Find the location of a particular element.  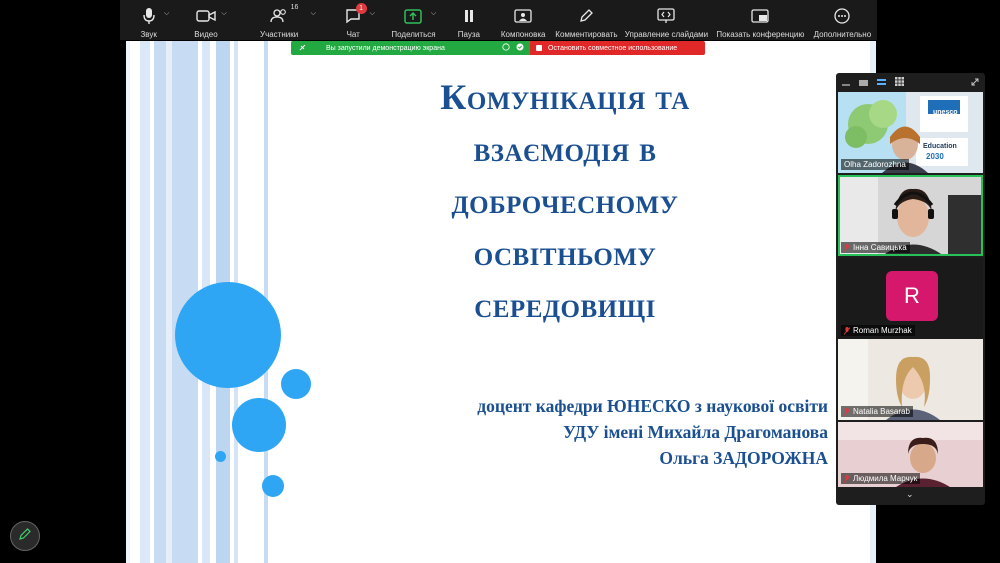

expand-icon is located at coordinates (975, 82).